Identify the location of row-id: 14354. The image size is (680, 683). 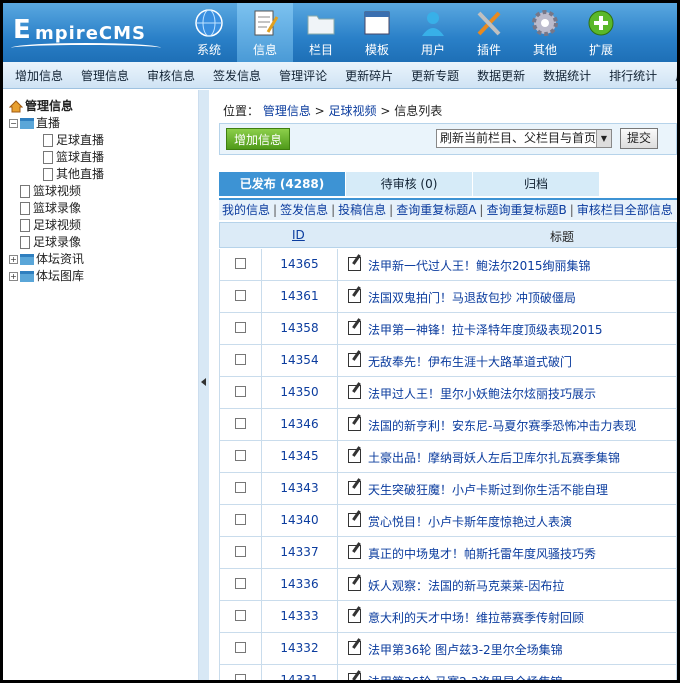
(300, 360).